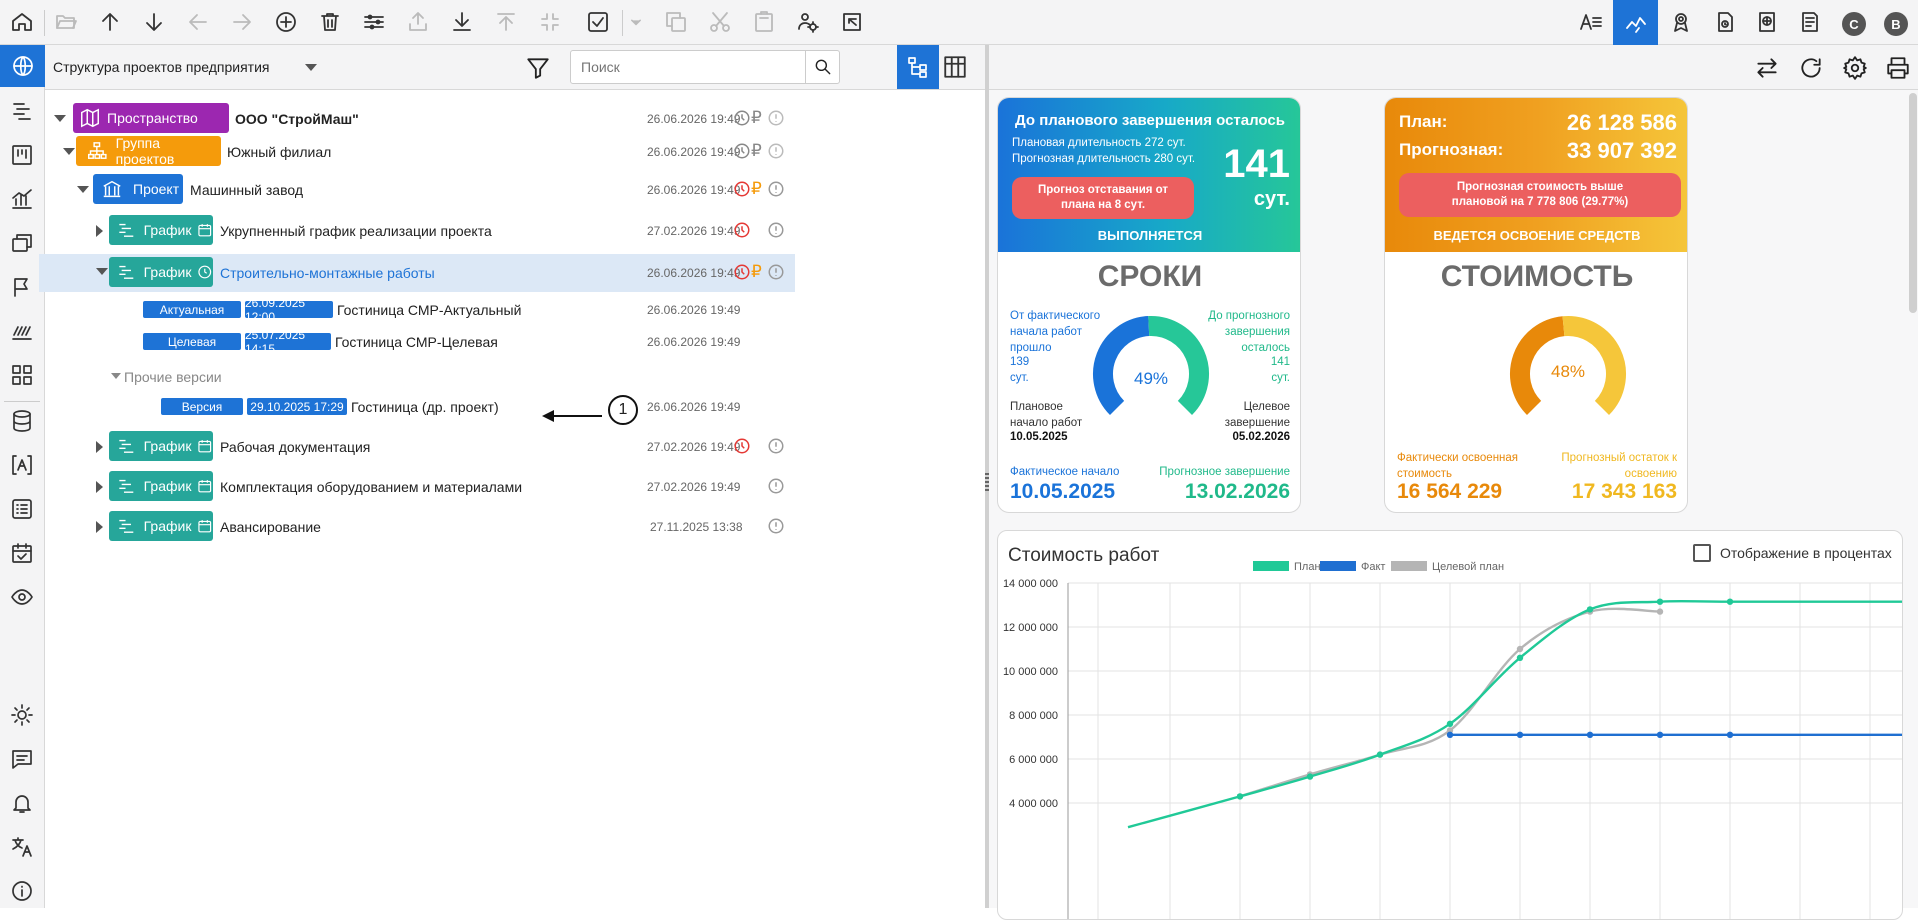  Describe the element at coordinates (418, 22) in the screenshot. I see `upload-tray-icon` at that location.